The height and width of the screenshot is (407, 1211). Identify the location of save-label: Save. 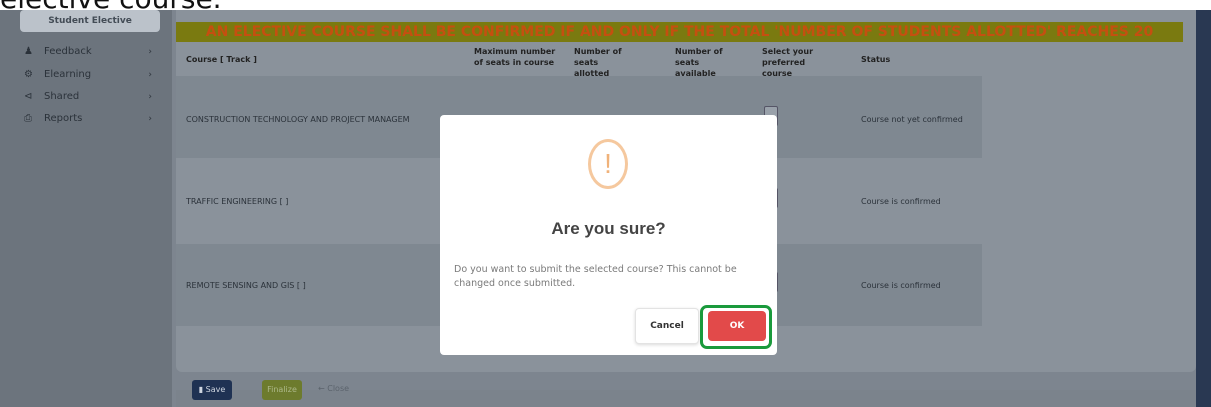
(215, 389).